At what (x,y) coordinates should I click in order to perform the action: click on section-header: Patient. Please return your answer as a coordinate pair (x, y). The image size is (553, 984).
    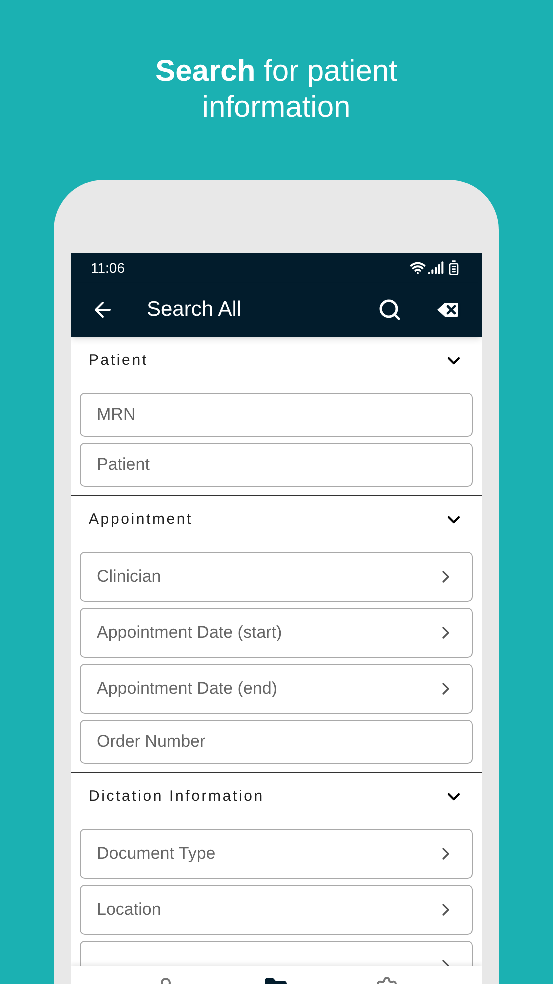
    Looking at the image, I should click on (276, 361).